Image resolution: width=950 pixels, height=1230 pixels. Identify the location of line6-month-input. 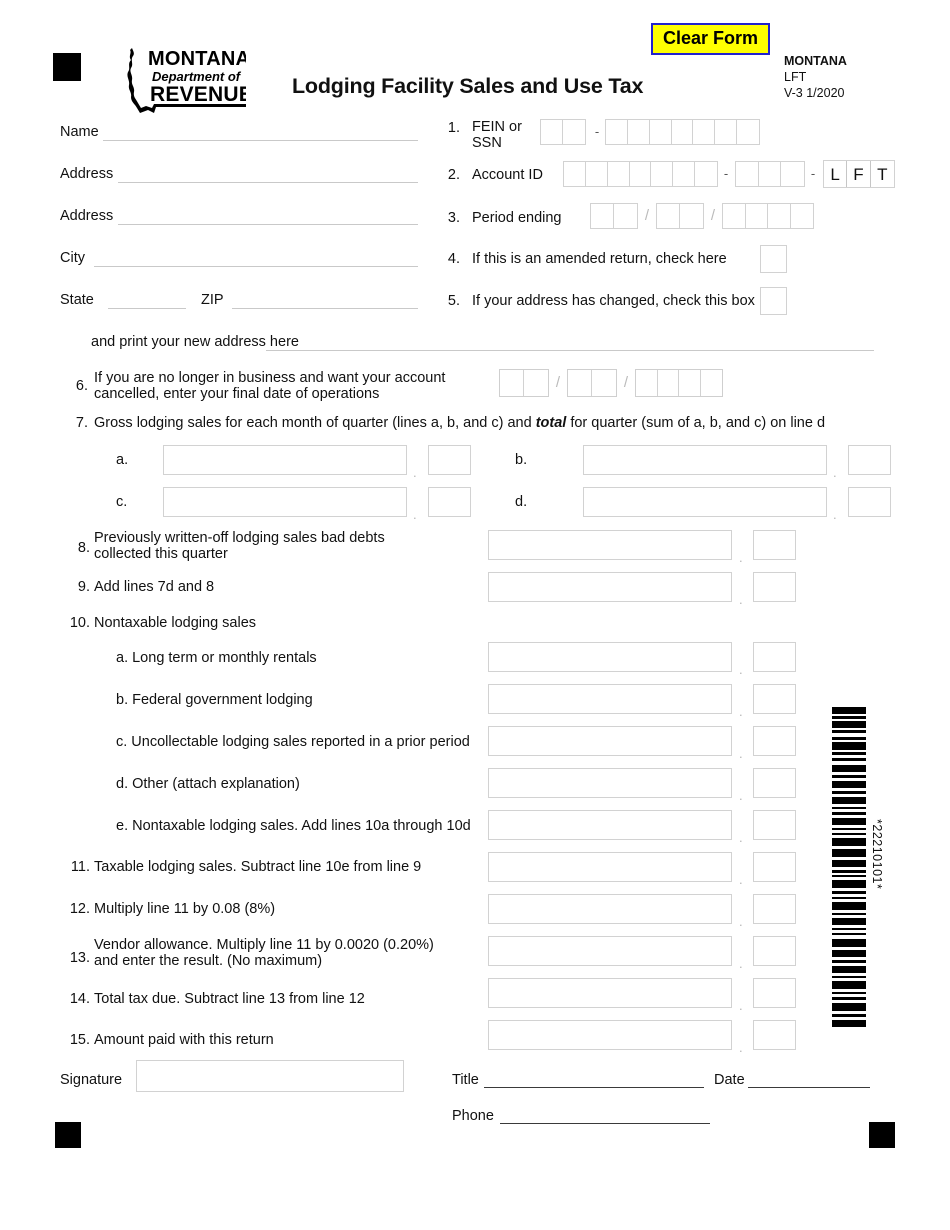
(524, 383).